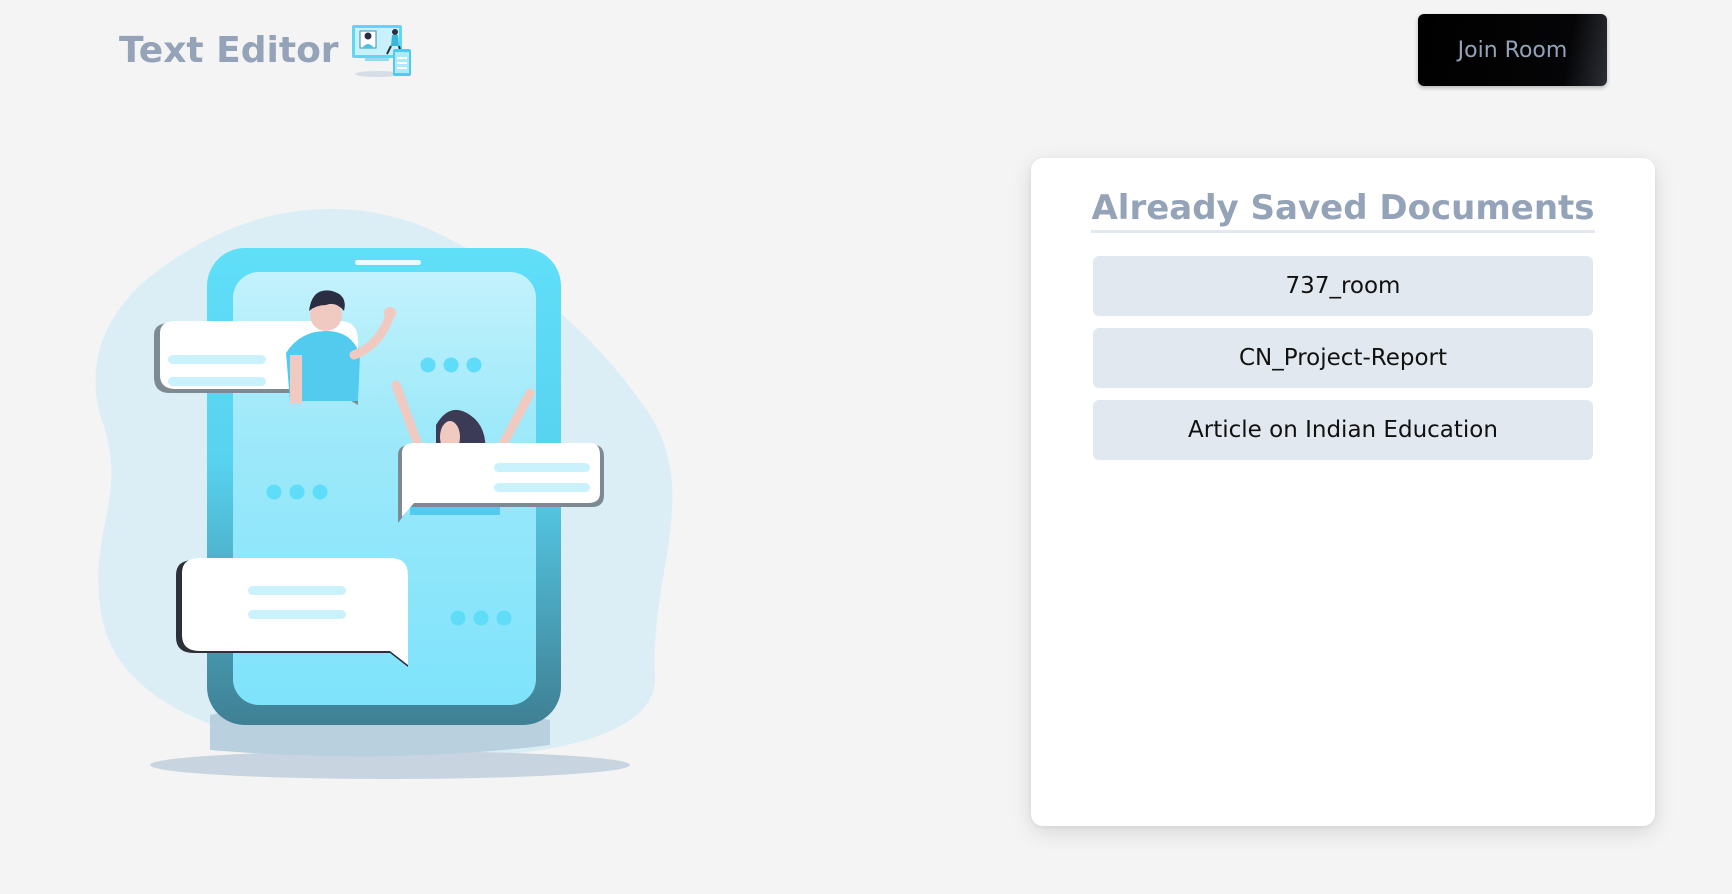 The image size is (1732, 894). I want to click on saved-documents-title-wrap: Already Saved Documents, so click(1343, 209).